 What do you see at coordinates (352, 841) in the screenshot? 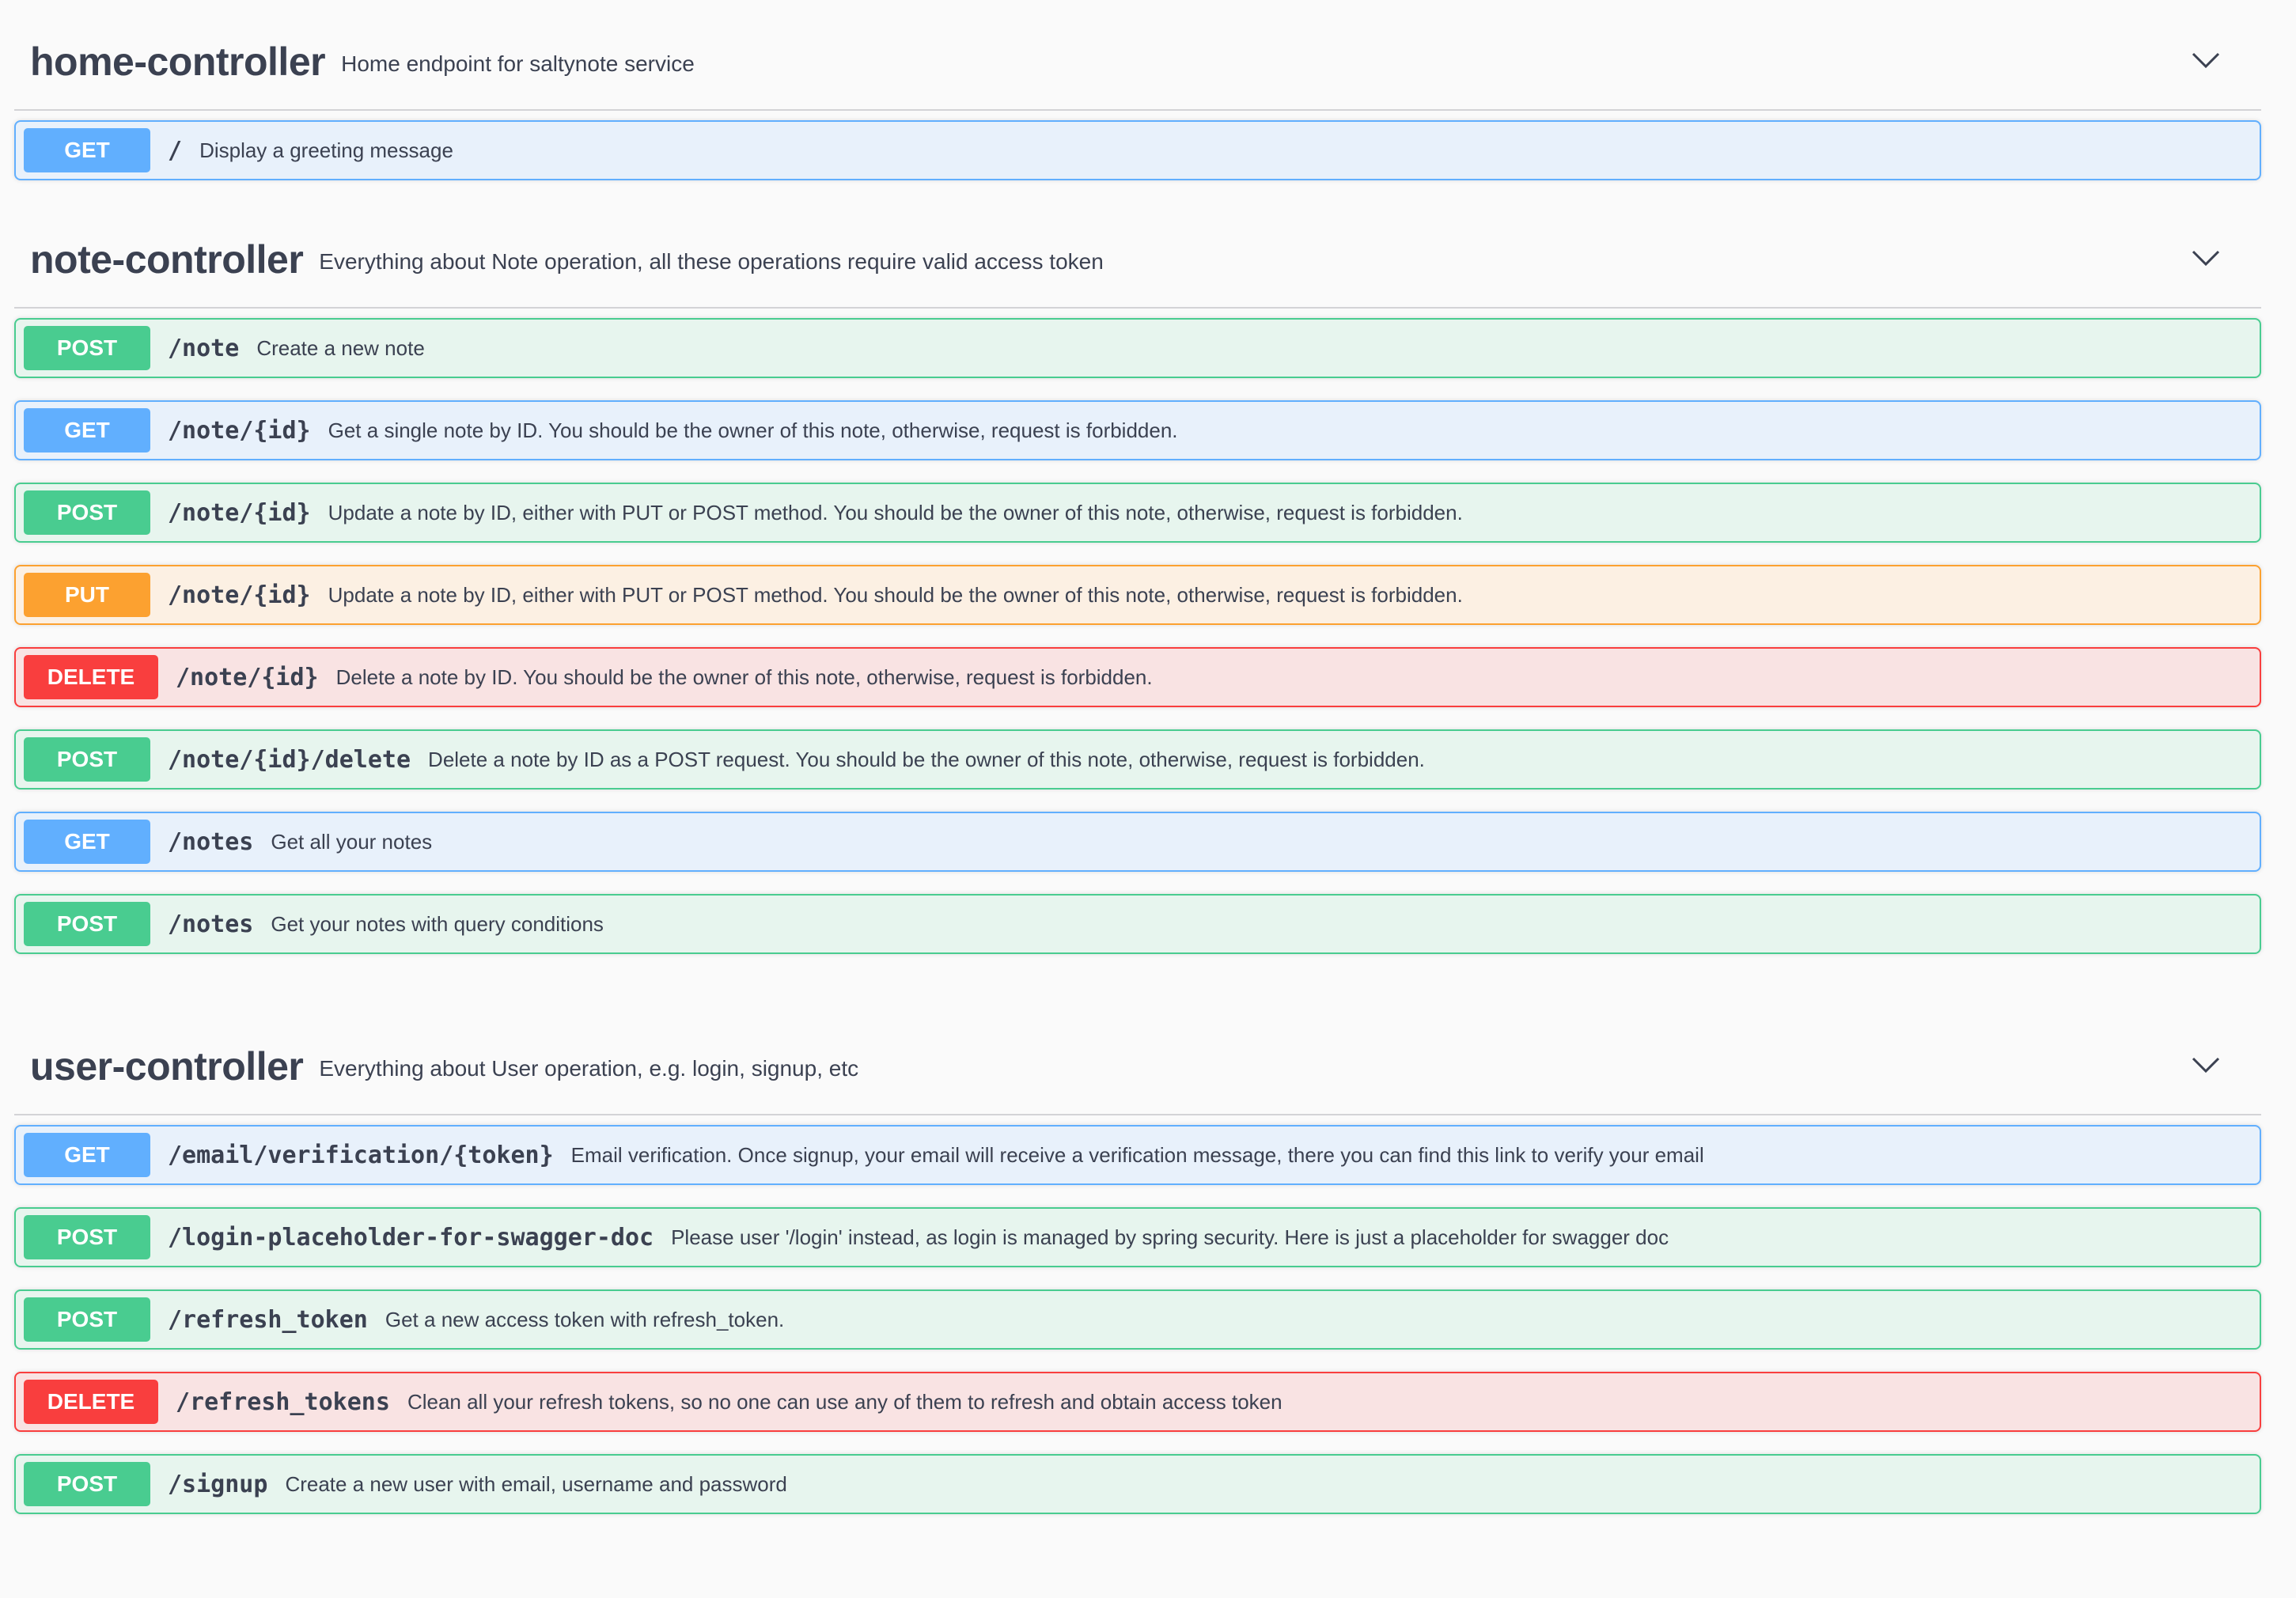
I see `operation-summary: Get all your notes` at bounding box center [352, 841].